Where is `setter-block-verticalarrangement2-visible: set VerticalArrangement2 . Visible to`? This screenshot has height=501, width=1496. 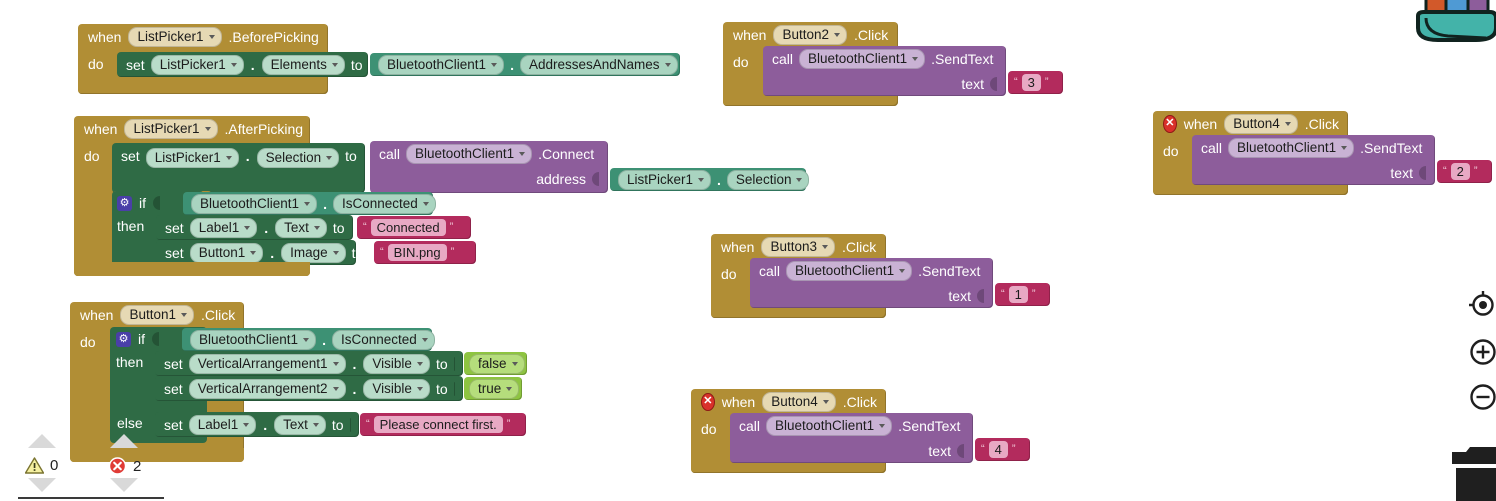
setter-block-verticalarrangement2-visible: set VerticalArrangement2 . Visible to is located at coordinates (309, 388).